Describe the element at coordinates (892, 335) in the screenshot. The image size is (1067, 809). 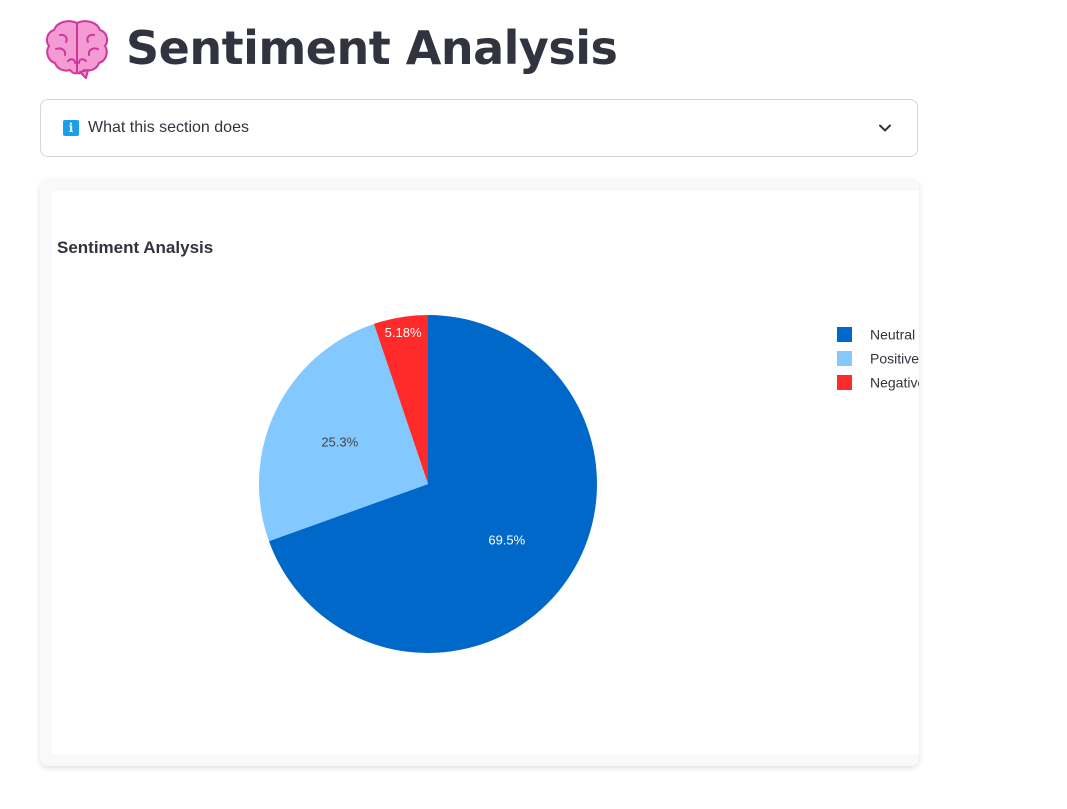
I see `legend-label-neutral: Neutral` at that location.